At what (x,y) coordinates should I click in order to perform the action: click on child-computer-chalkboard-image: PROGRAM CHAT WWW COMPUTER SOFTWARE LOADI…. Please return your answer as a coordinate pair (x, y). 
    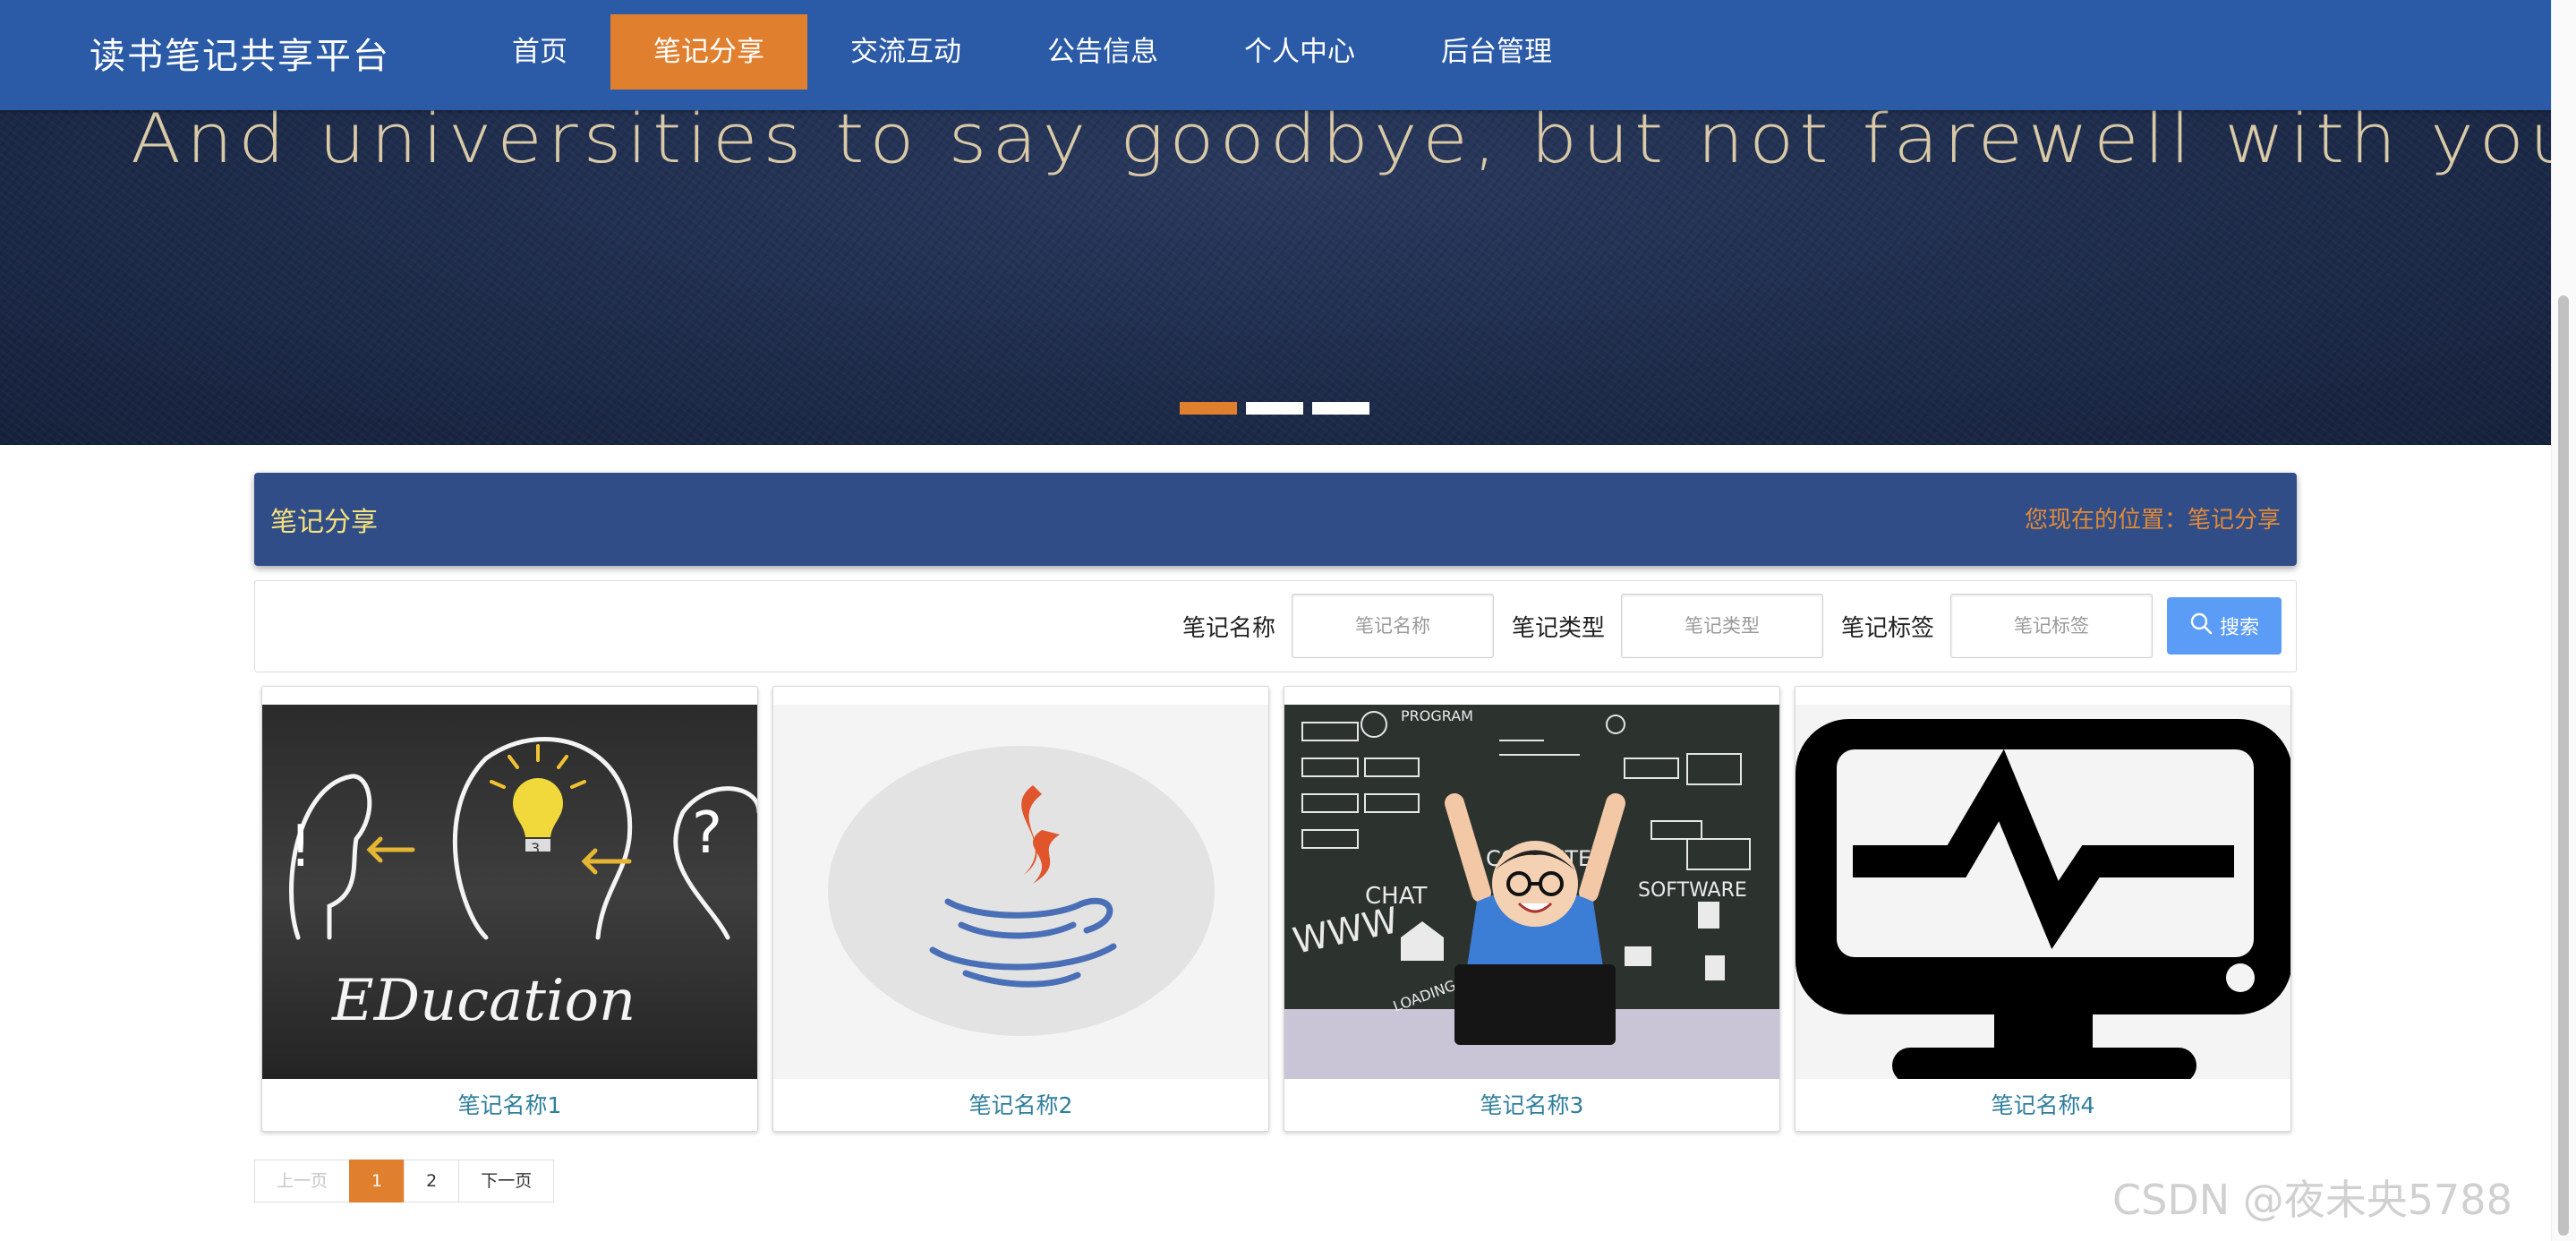
    Looking at the image, I should click on (1531, 892).